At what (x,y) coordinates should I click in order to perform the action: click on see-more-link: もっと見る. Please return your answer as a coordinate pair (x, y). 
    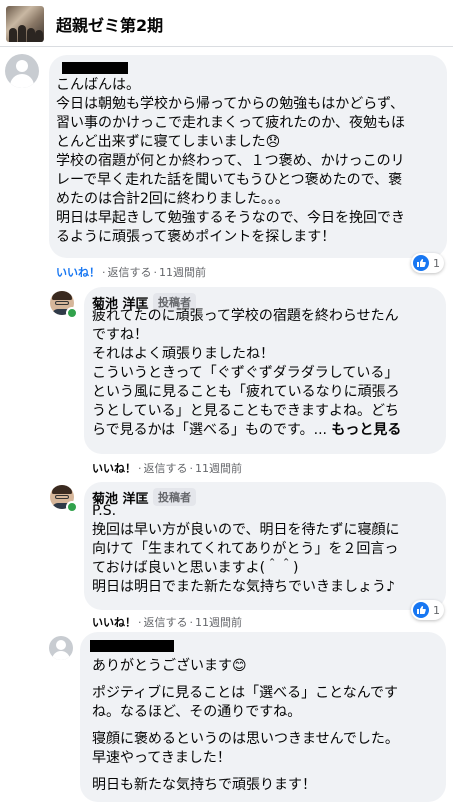
    Looking at the image, I should click on (366, 430).